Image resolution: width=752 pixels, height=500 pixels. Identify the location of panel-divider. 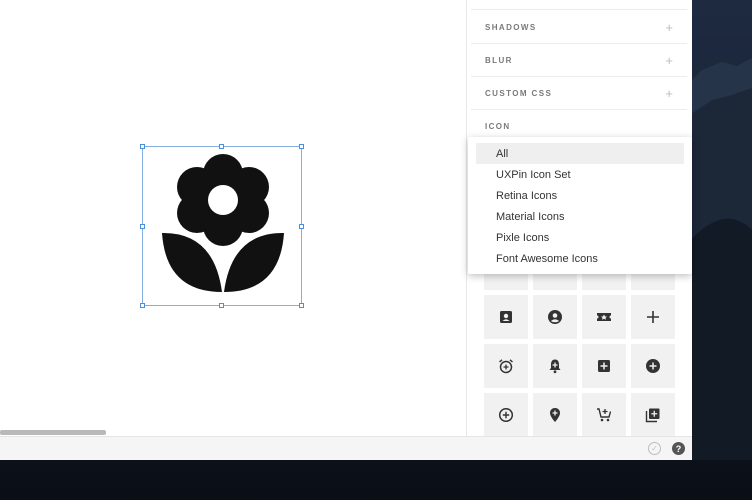
(579, 5).